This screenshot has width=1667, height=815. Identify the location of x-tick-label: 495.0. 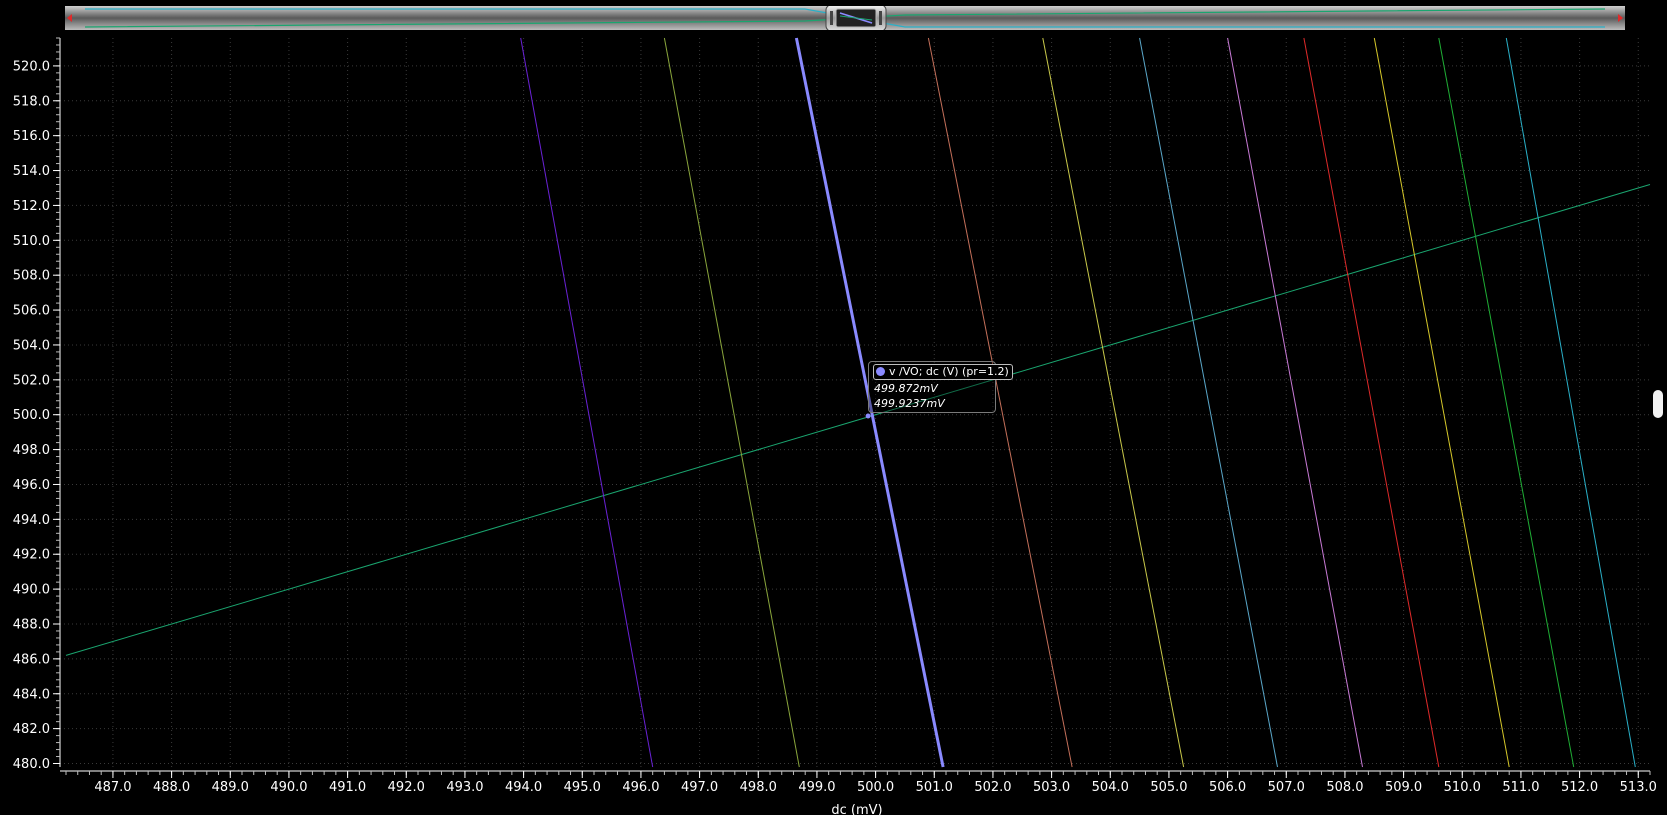
(582, 787).